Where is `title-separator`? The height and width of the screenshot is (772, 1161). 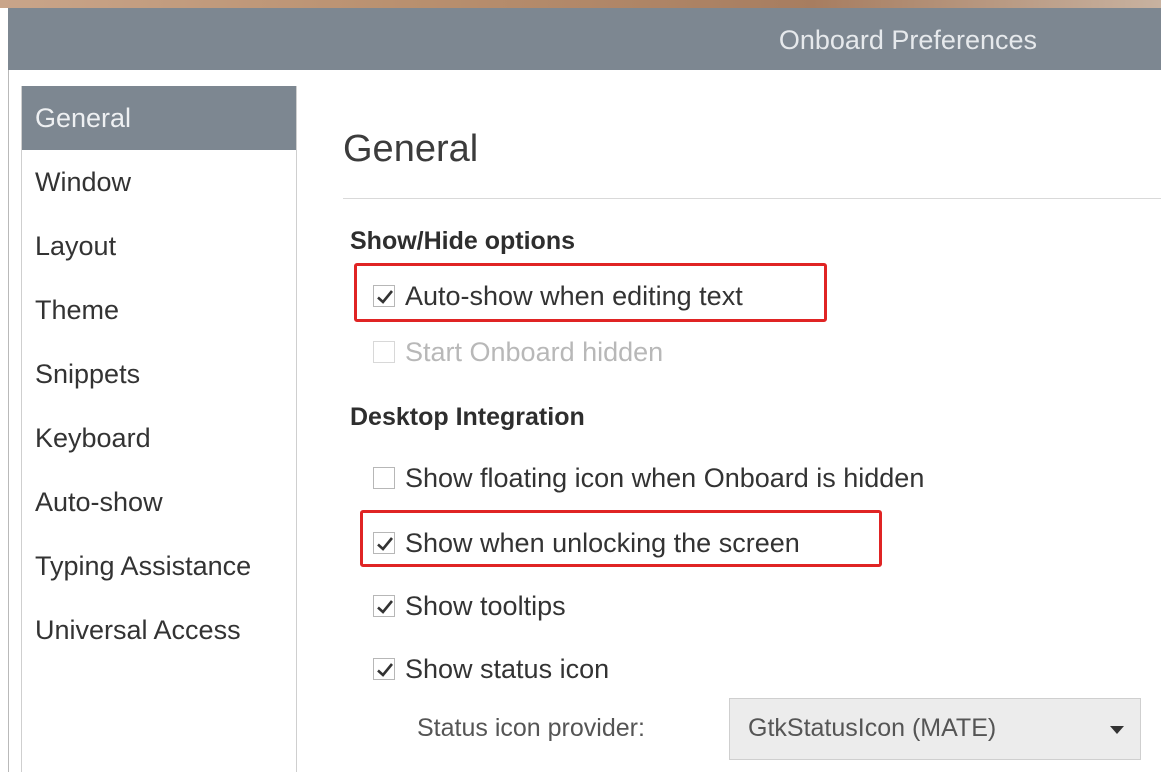 title-separator is located at coordinates (752, 198).